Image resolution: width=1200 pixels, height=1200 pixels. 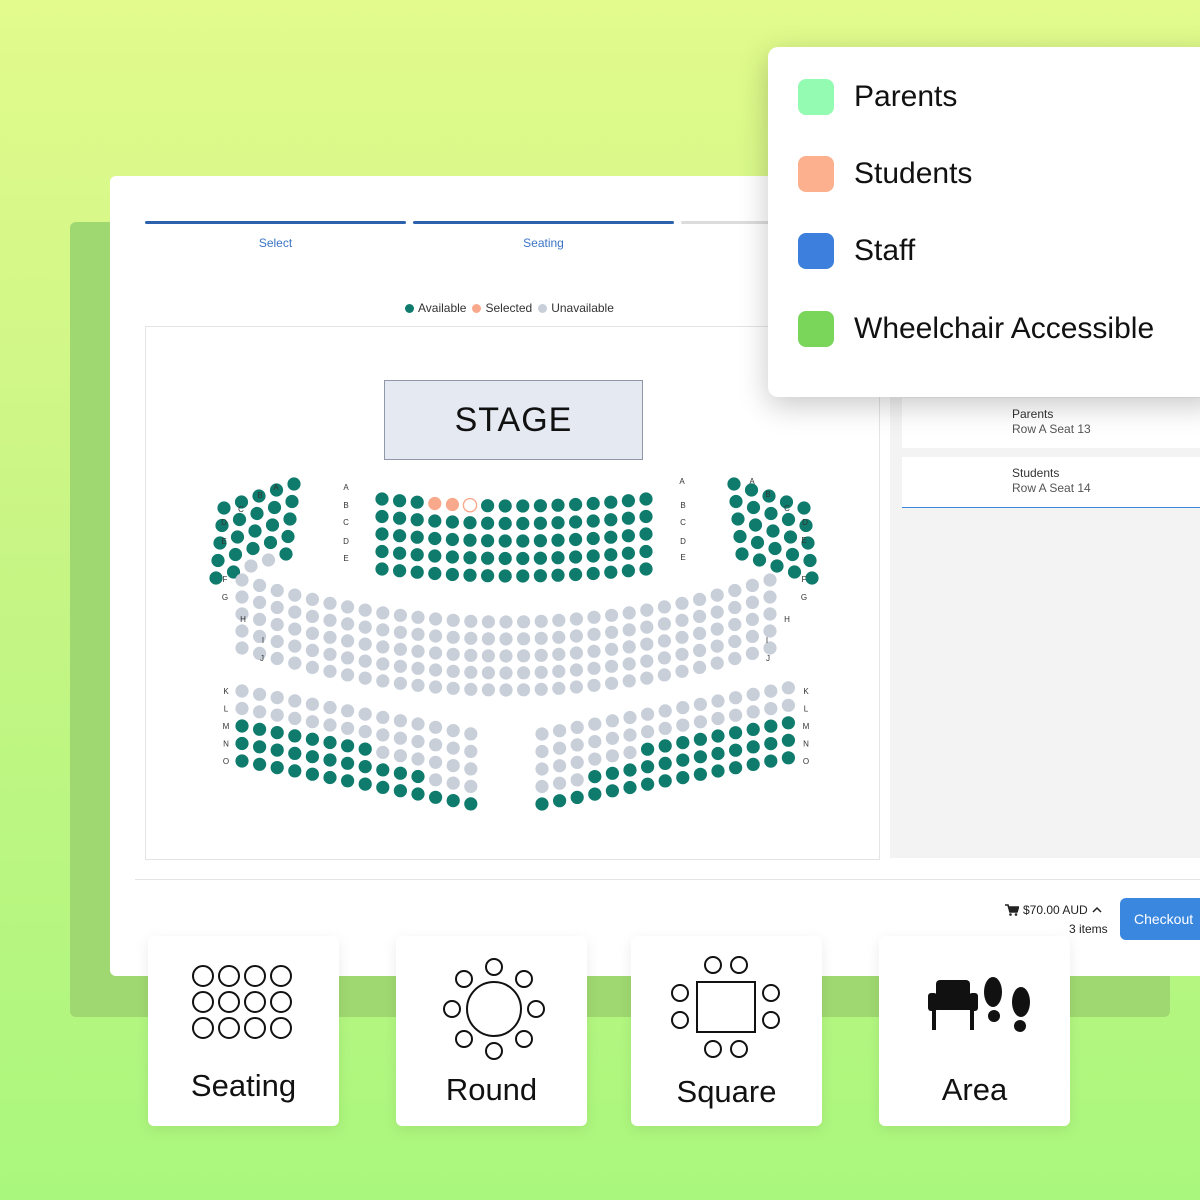 I want to click on step-seating: Seating, so click(x=543, y=243).